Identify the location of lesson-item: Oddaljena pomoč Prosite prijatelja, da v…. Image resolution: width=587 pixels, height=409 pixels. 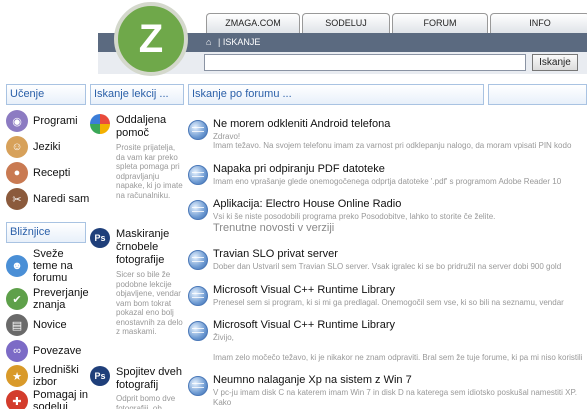
(138, 169).